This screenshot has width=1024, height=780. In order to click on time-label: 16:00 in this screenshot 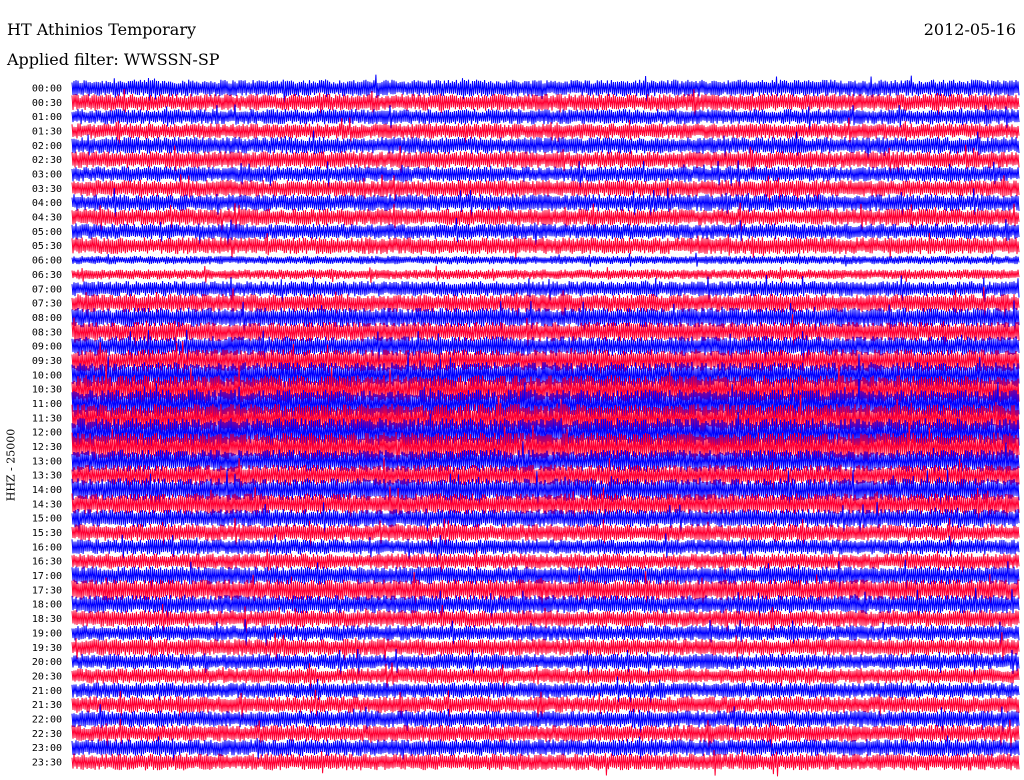, I will do `click(47, 547)`.